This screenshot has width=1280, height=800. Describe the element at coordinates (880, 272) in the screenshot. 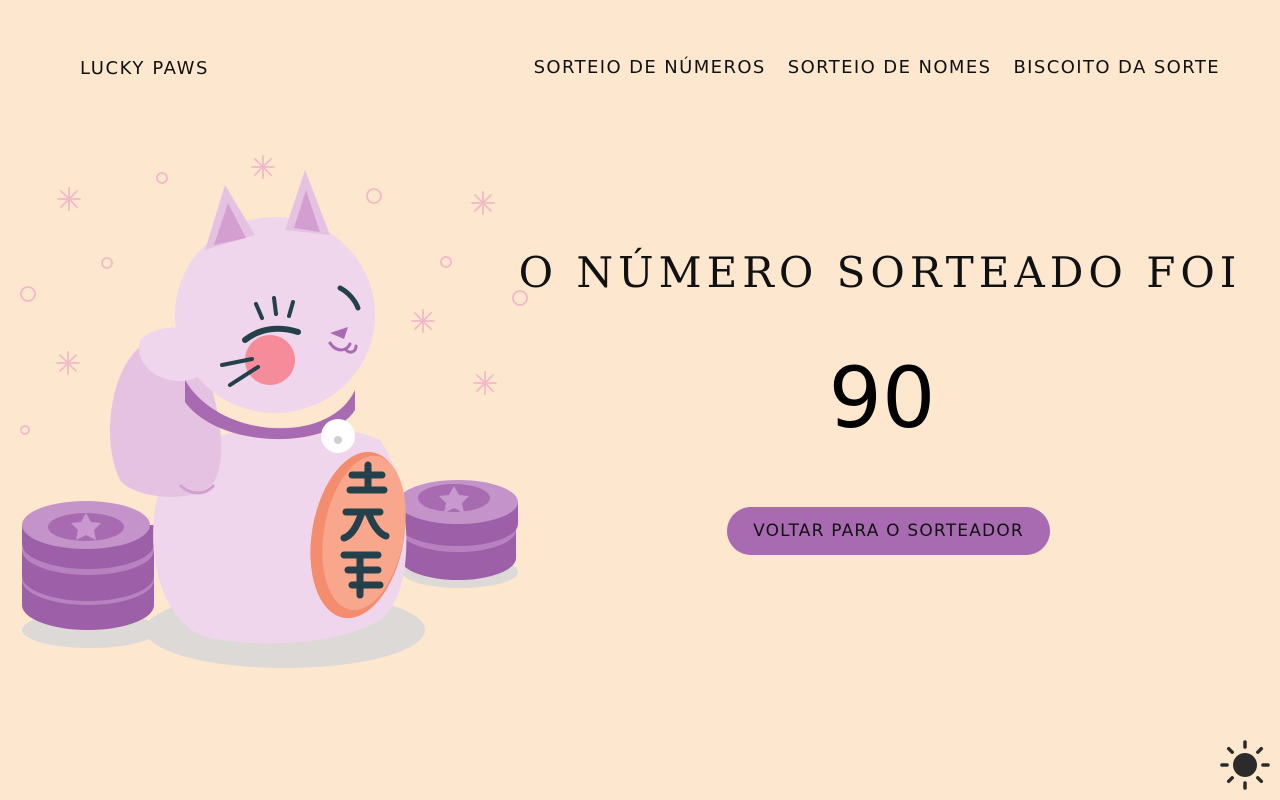

I see `result-title: O NÚMERO SORTEADO FOI` at that location.